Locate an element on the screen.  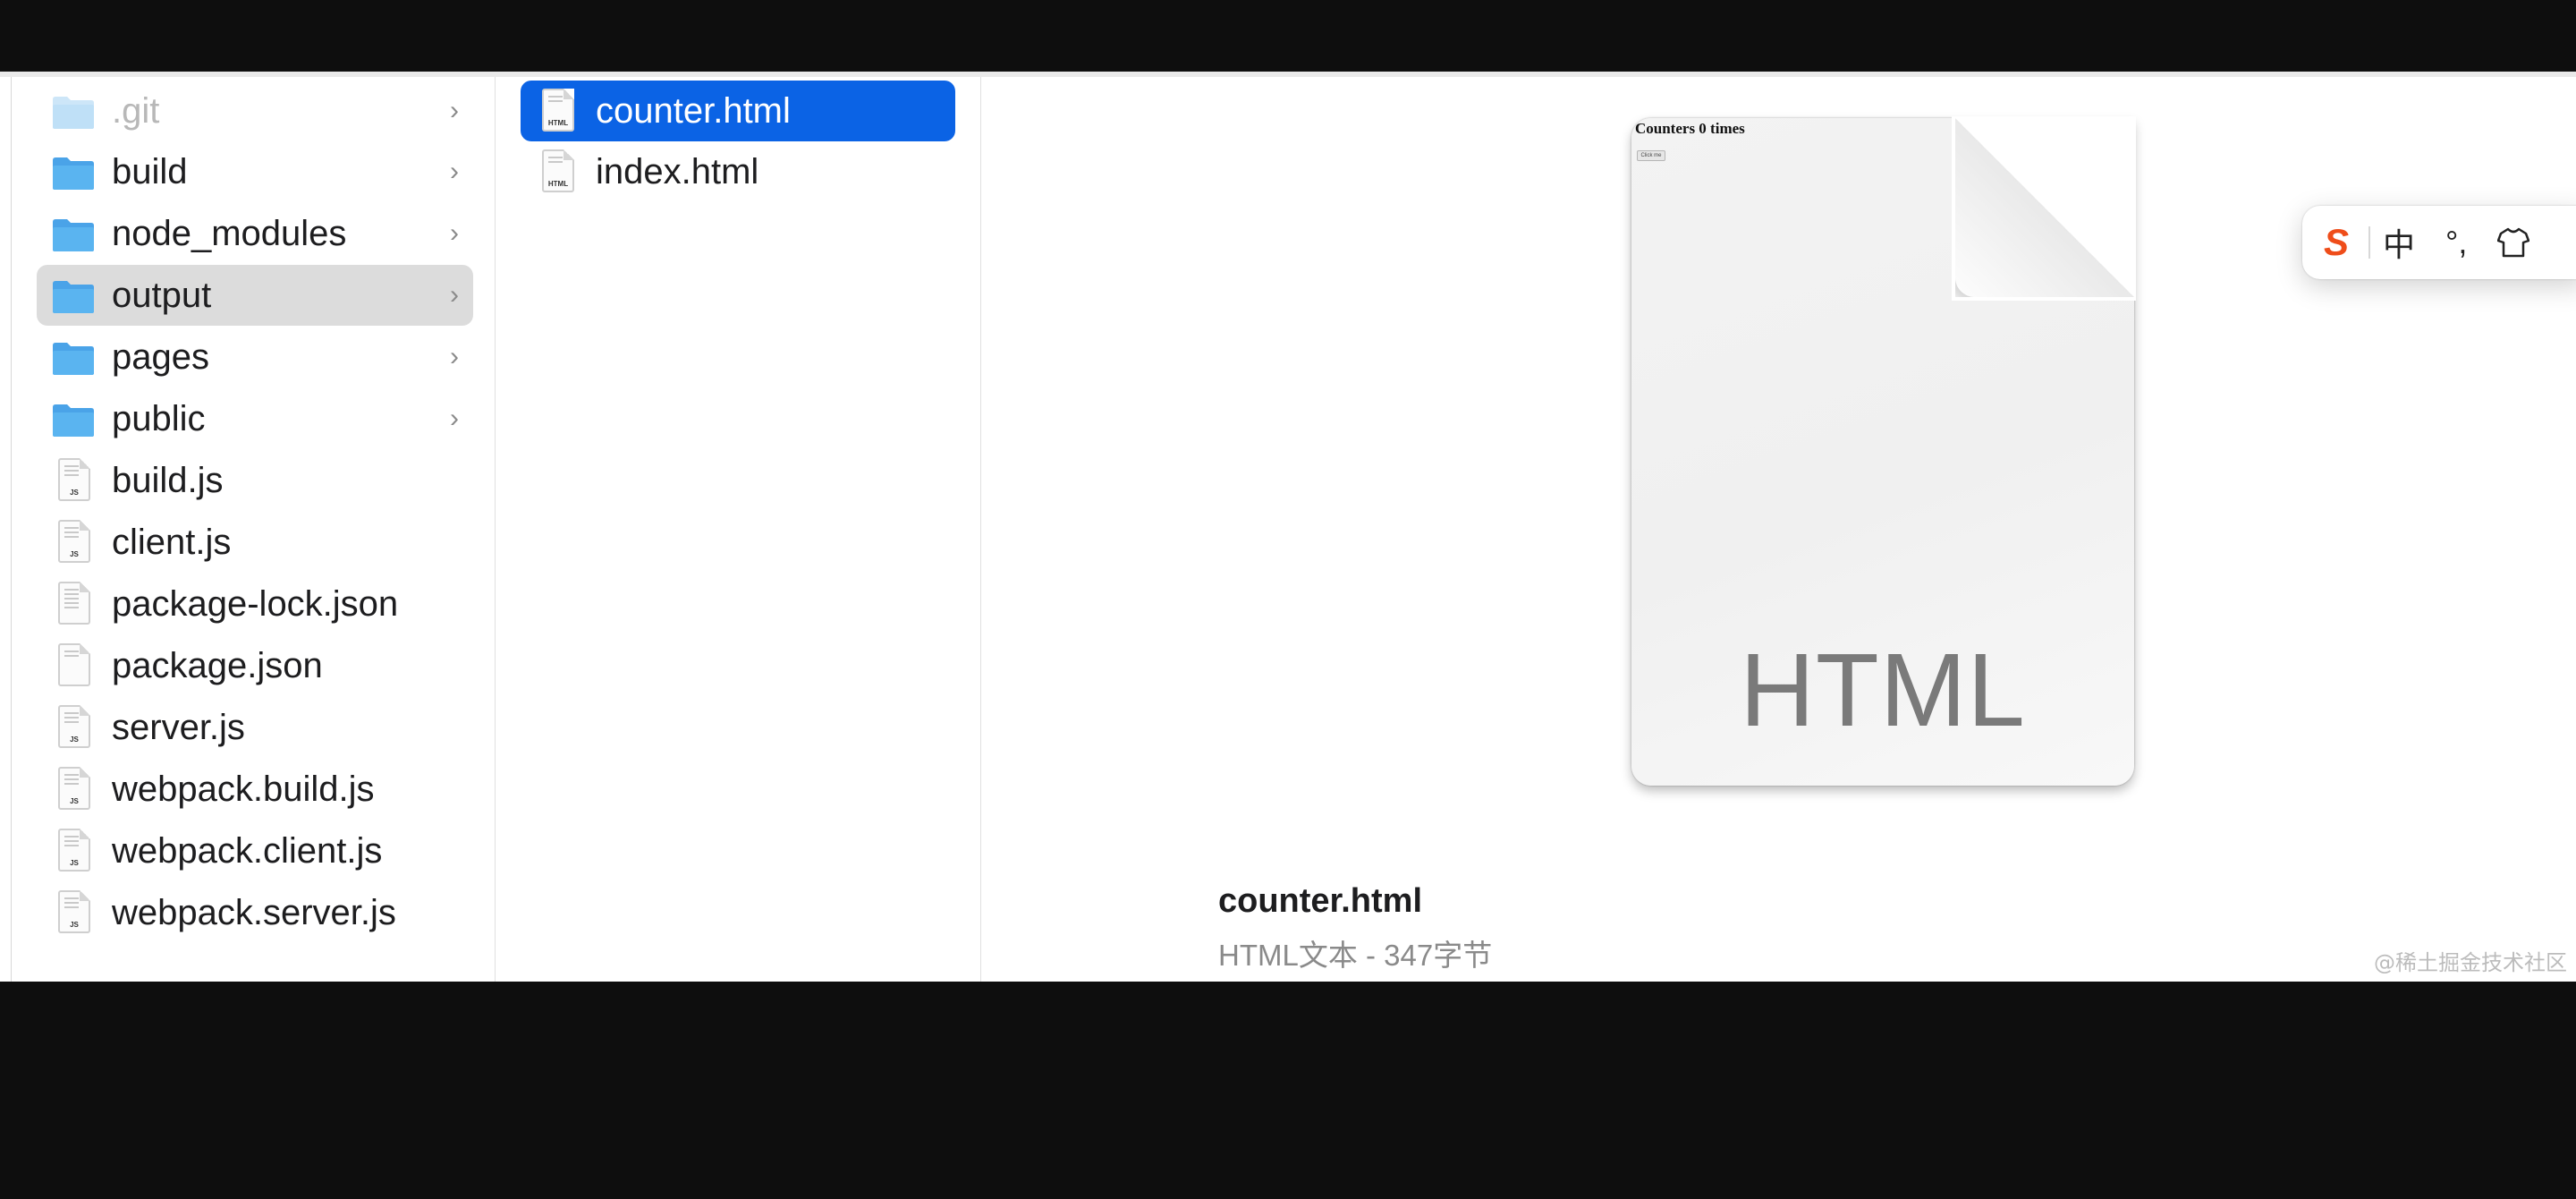
item-label: node_modules is located at coordinates (229, 233).